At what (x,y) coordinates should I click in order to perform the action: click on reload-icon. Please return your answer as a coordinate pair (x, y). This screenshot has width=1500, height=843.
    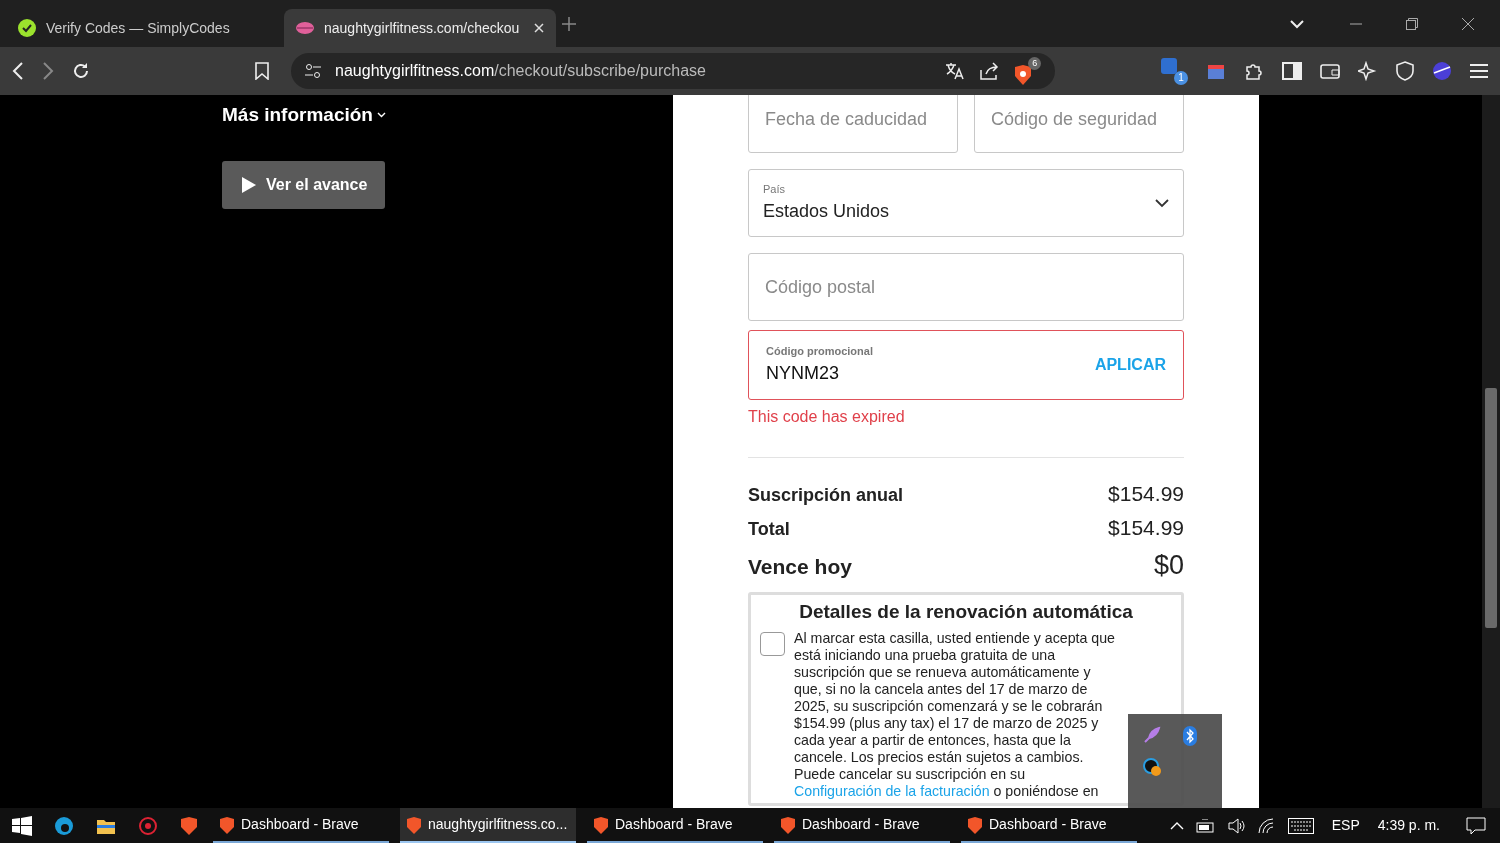
    Looking at the image, I should click on (81, 71).